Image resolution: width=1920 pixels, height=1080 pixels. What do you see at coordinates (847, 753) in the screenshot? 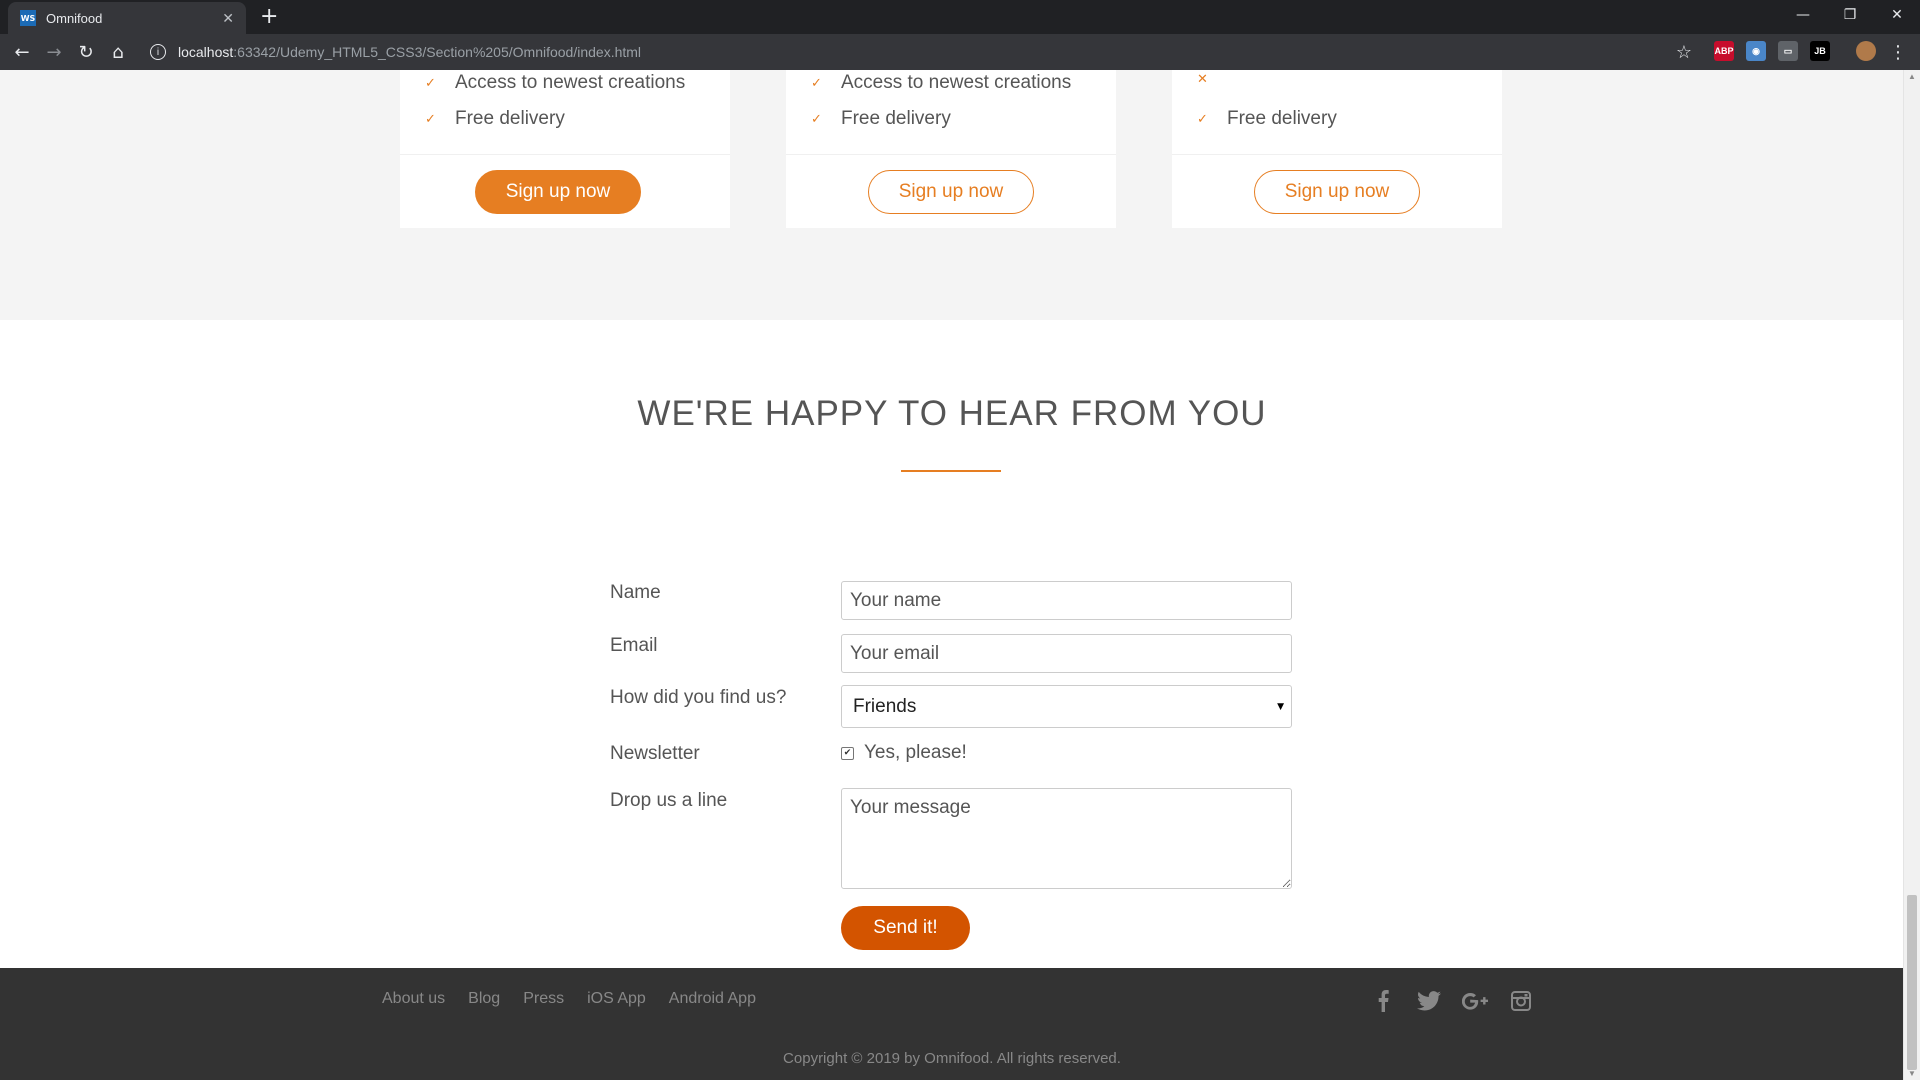
I see `newsletter-checkbox: ✔` at bounding box center [847, 753].